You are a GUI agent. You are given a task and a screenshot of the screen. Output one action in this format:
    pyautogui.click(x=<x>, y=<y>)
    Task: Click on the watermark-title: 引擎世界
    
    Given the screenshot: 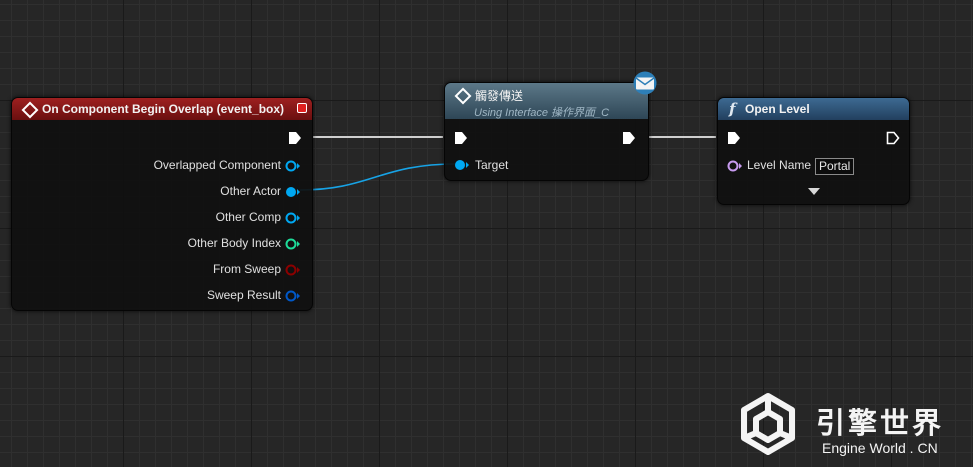 What is the action you would take?
    pyautogui.click(x=880, y=424)
    